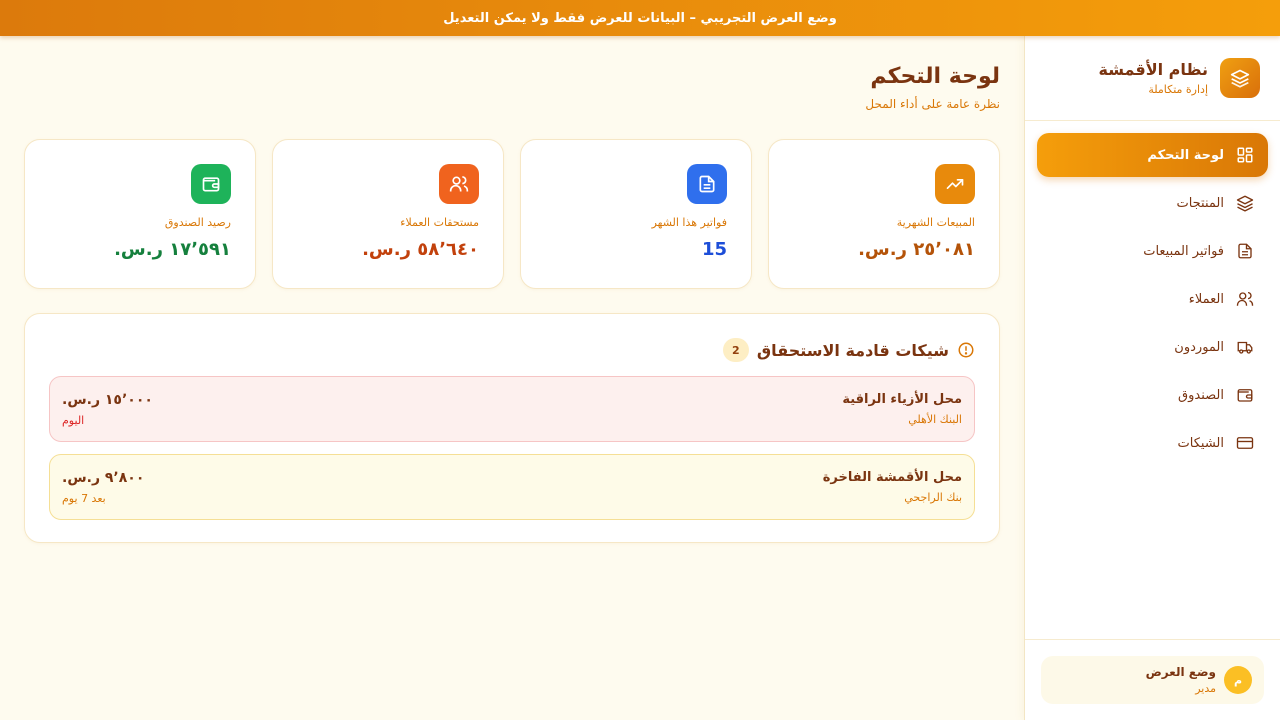 The image size is (1280, 720). I want to click on sidebar-item-label: الشيكات, so click(1200, 443).